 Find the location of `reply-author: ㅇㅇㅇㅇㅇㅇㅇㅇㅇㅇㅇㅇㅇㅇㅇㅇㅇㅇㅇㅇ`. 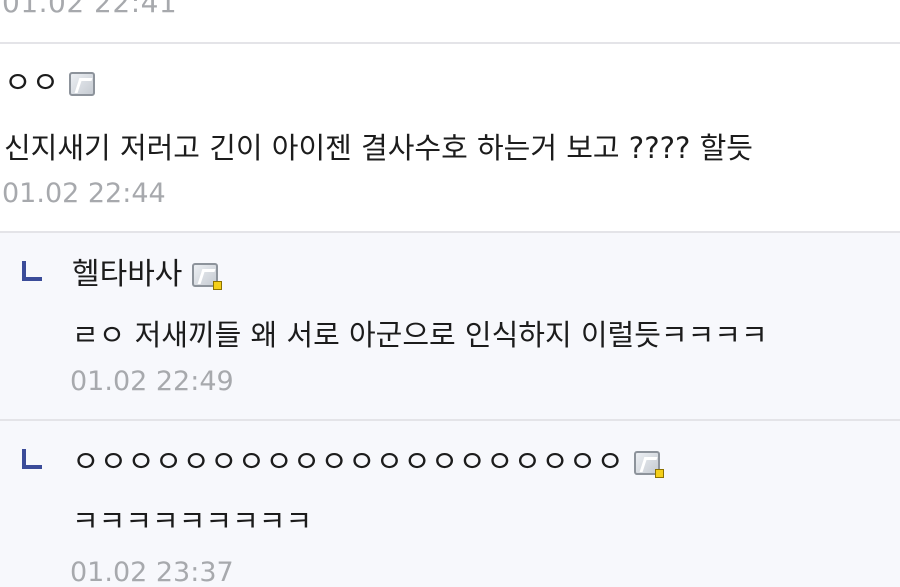

reply-author: ㅇㅇㅇㅇㅇㅇㅇㅇㅇㅇㅇㅇㅇㅇㅇㅇㅇㅇㅇㅇ is located at coordinates (368, 463).